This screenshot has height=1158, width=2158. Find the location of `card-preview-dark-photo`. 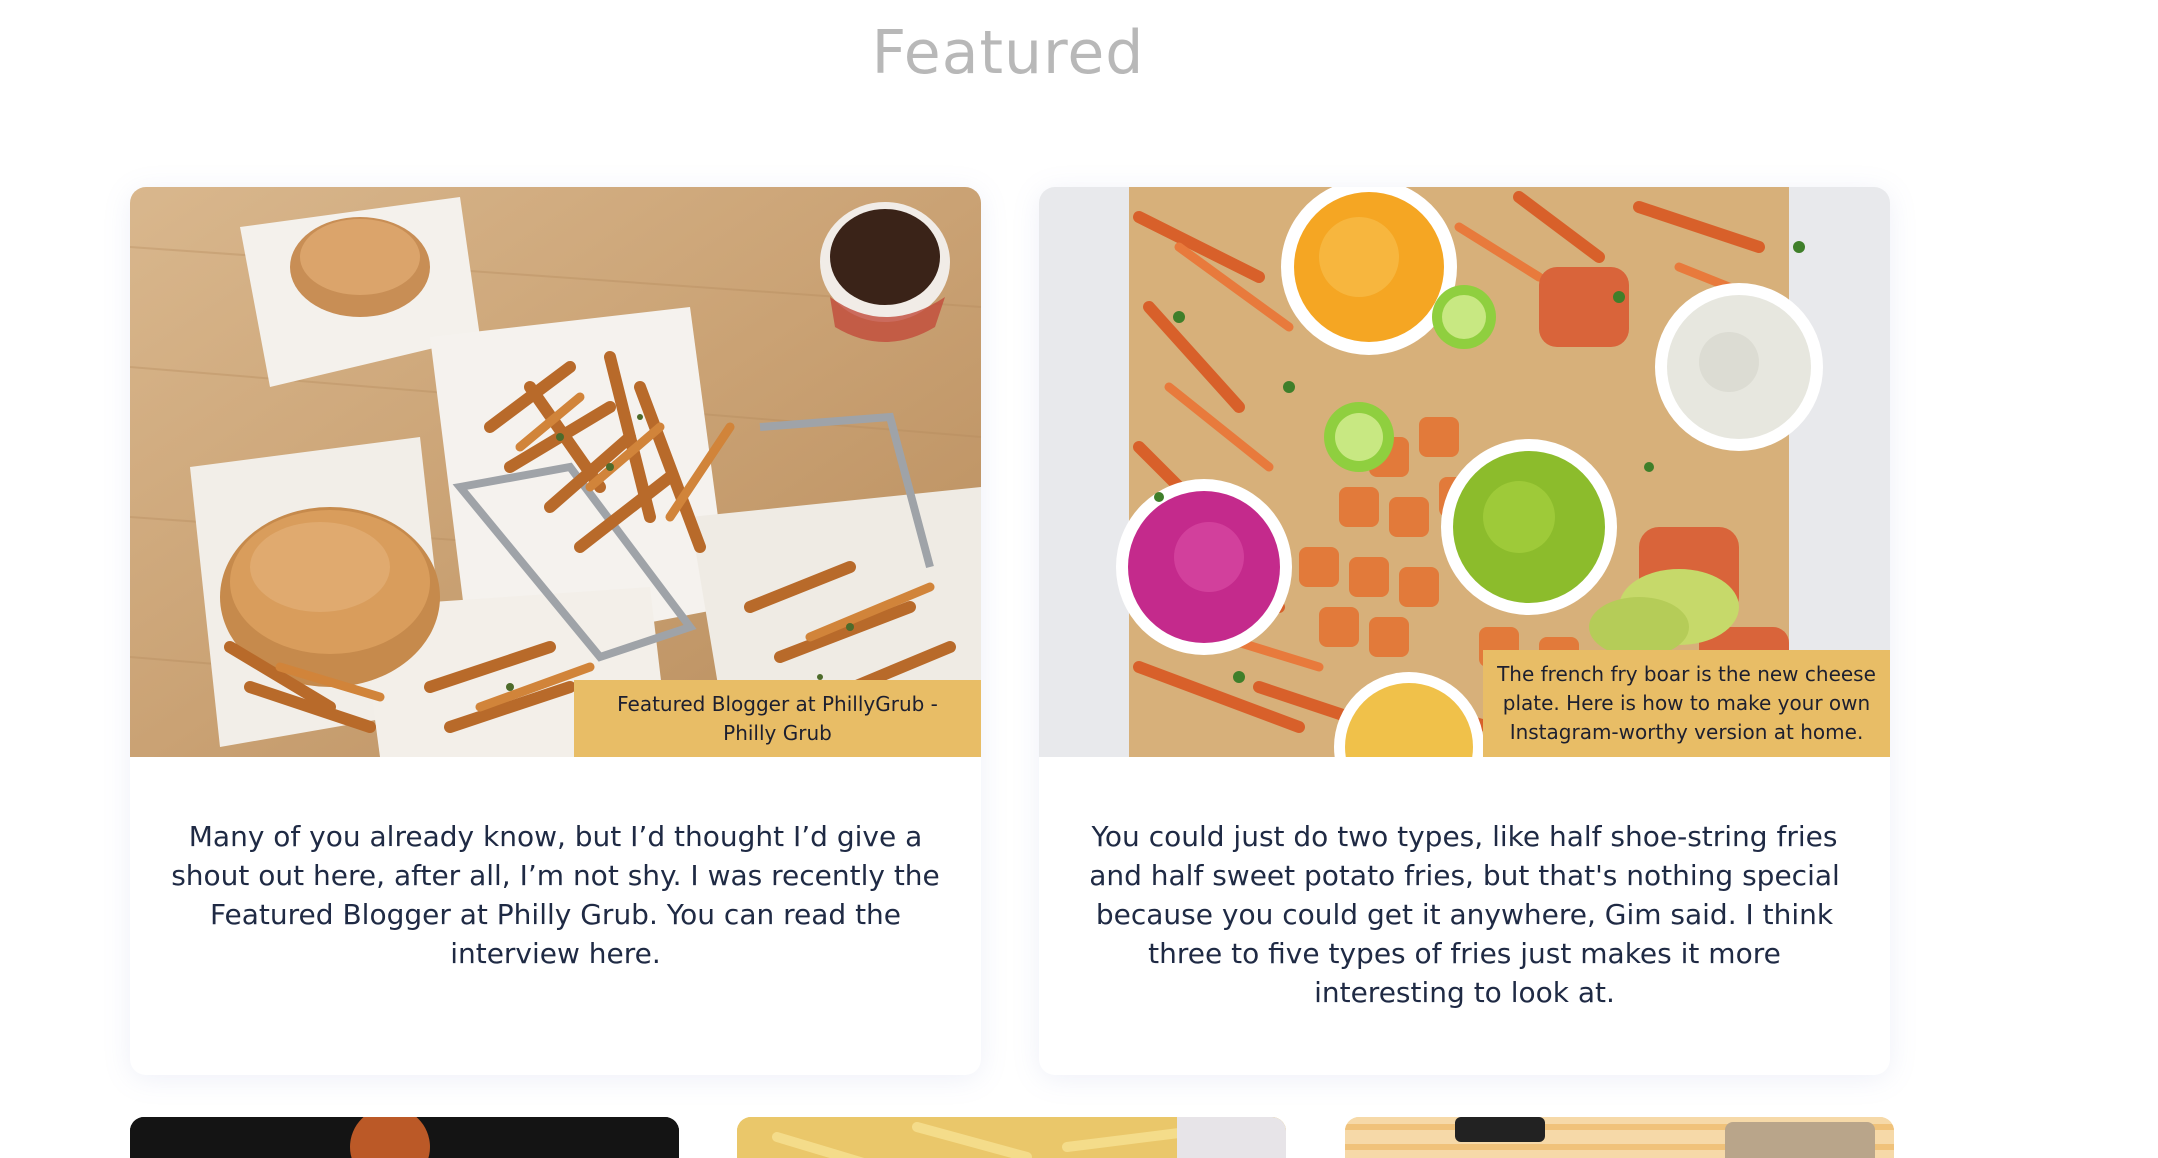

card-preview-dark-photo is located at coordinates (404, 1137).